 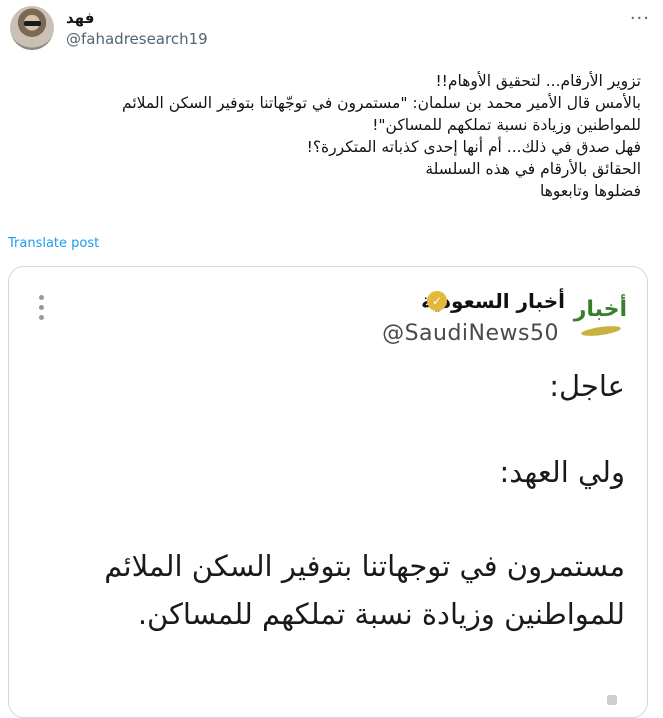 What do you see at coordinates (600, 309) in the screenshot?
I see `logo-text: أخبار` at bounding box center [600, 309].